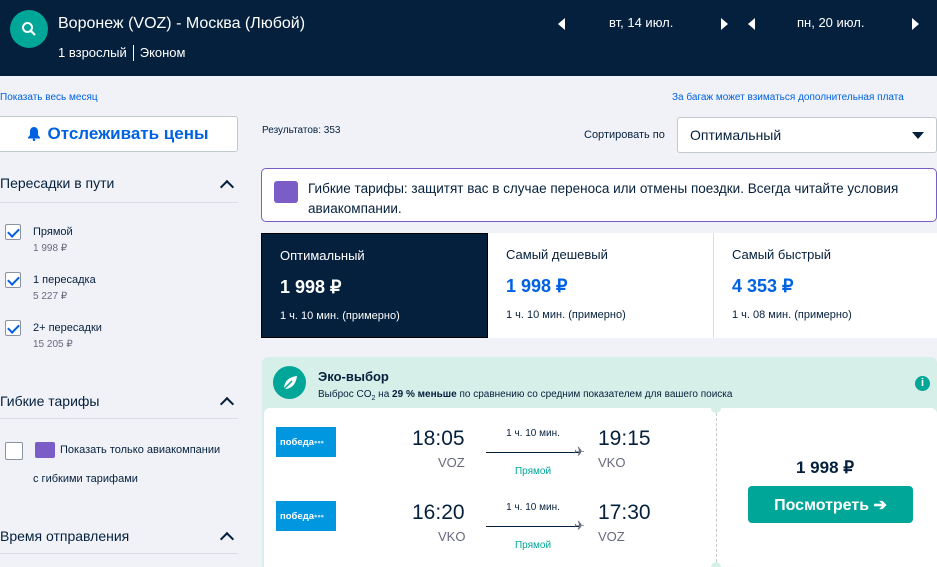 The width and height of the screenshot is (937, 567). What do you see at coordinates (345, 394) in the screenshot?
I see `eco-co2-prefix: Выброс CO` at bounding box center [345, 394].